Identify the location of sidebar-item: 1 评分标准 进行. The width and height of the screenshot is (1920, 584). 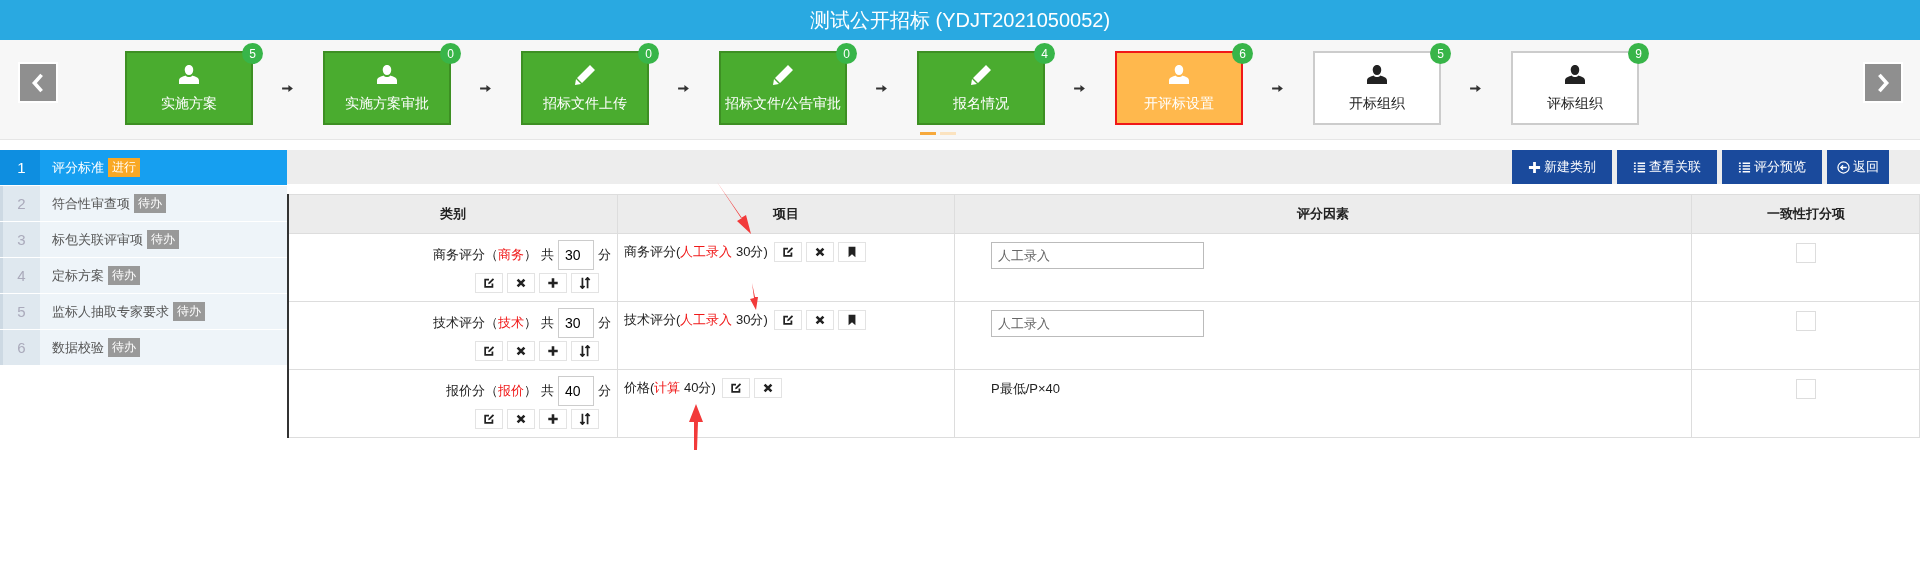
(143, 167).